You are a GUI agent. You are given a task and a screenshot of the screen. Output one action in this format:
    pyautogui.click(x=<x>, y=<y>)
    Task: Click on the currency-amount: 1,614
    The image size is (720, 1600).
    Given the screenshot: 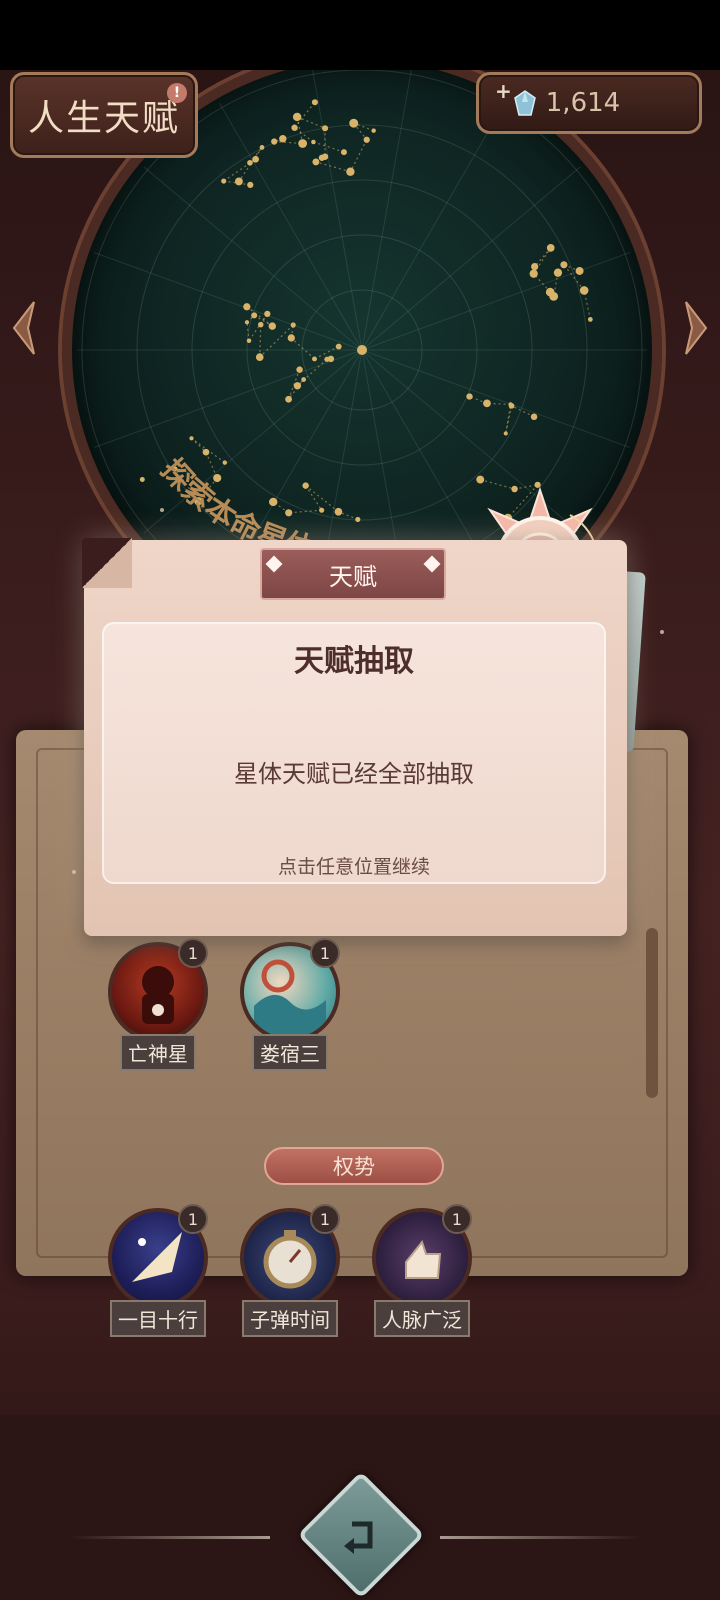 What is the action you would take?
    pyautogui.click(x=583, y=103)
    